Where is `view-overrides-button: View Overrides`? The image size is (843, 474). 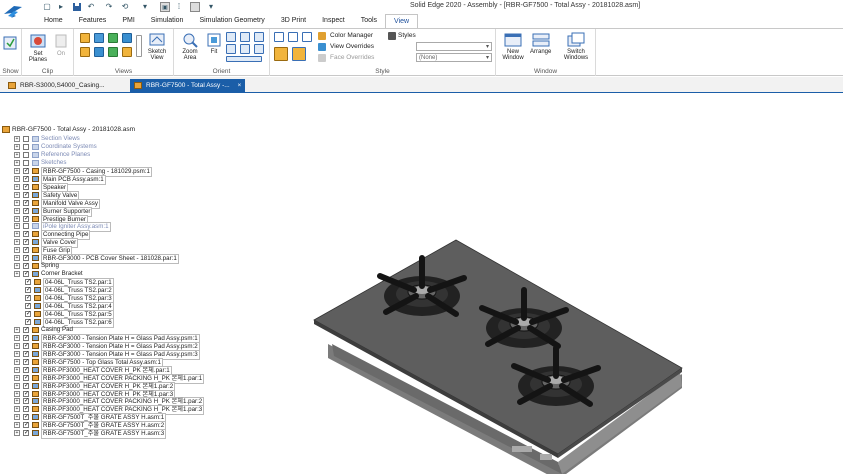
view-overrides-button: View Overrides is located at coordinates (352, 46).